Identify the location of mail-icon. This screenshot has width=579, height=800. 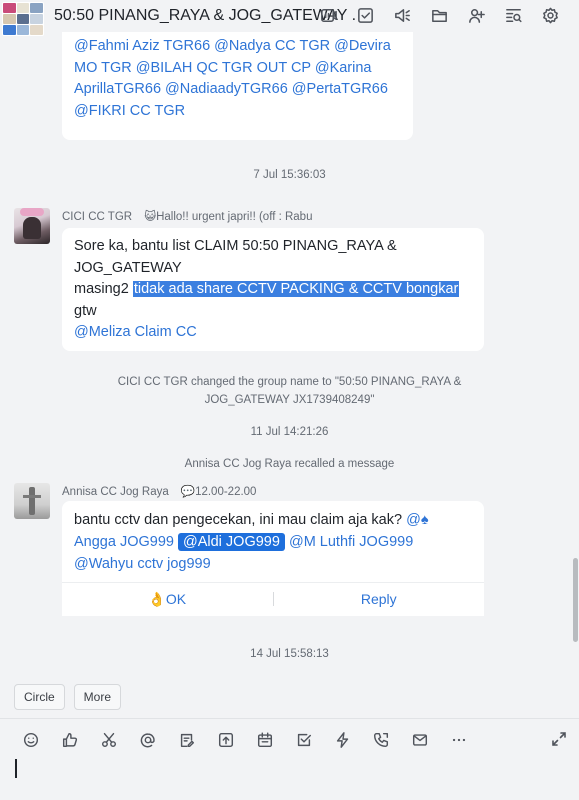
(420, 740).